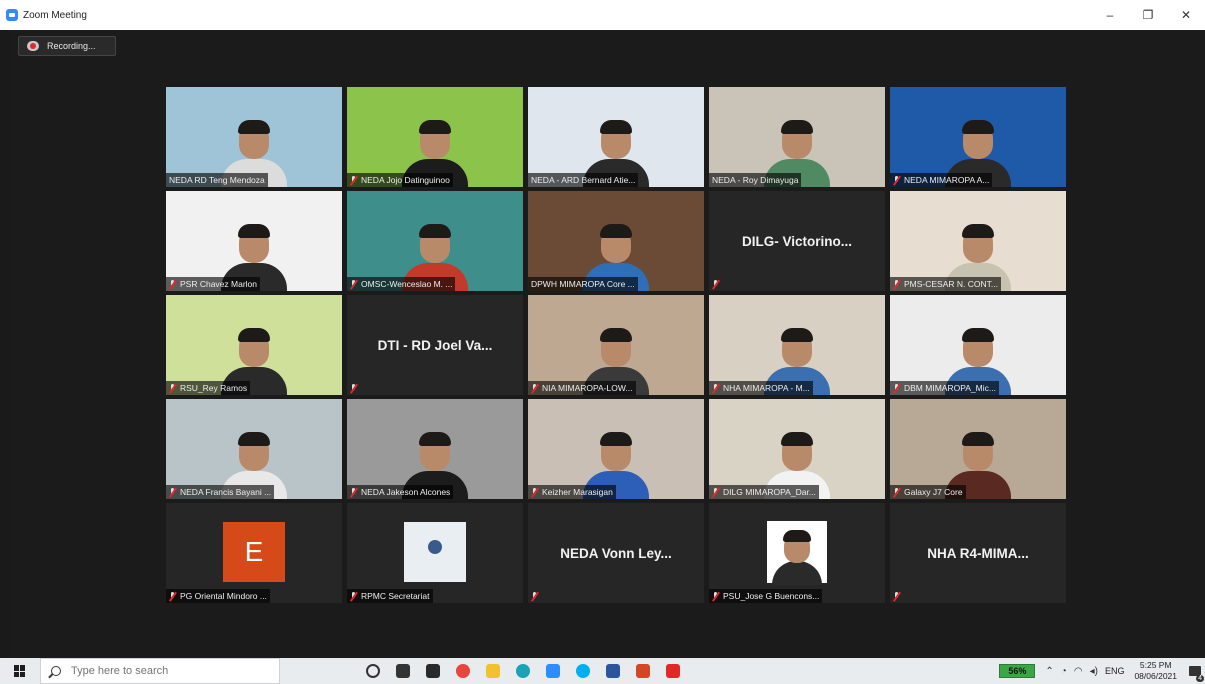 The height and width of the screenshot is (684, 1205). Describe the element at coordinates (435, 449) in the screenshot. I see `participant-tile: NEDA Jakeson Alcones` at that location.